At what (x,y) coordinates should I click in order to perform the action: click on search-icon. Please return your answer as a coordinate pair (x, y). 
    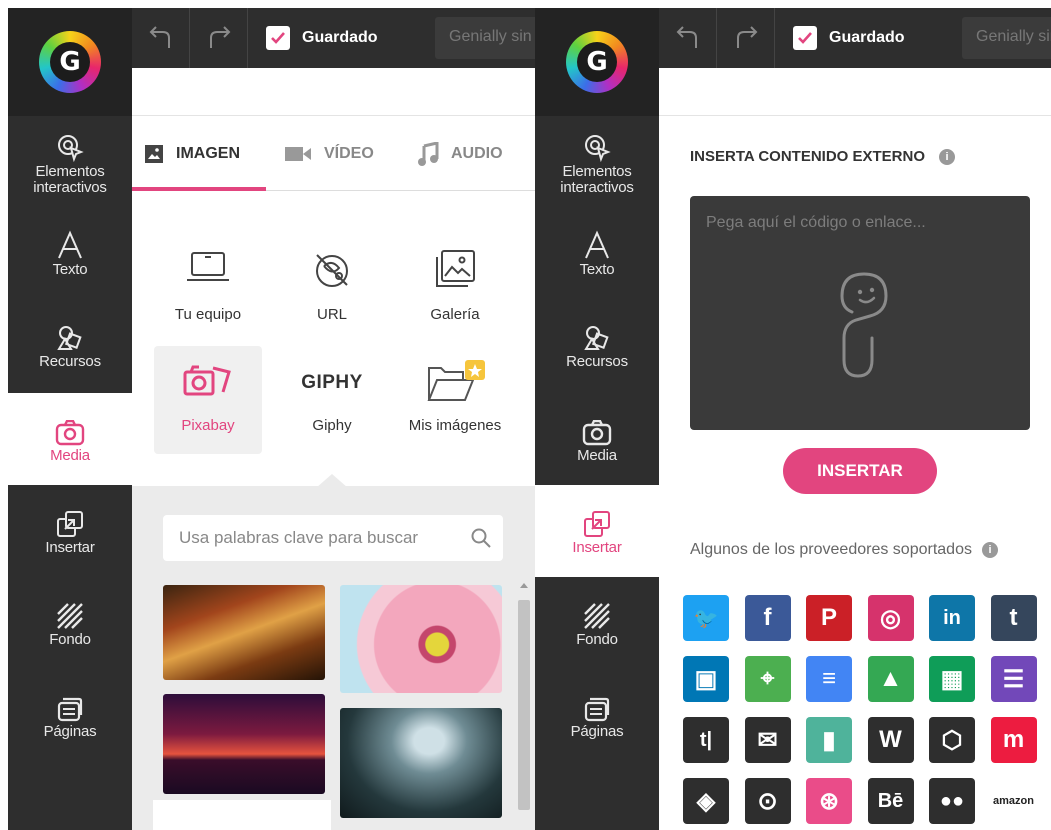
    Looking at the image, I should click on (481, 538).